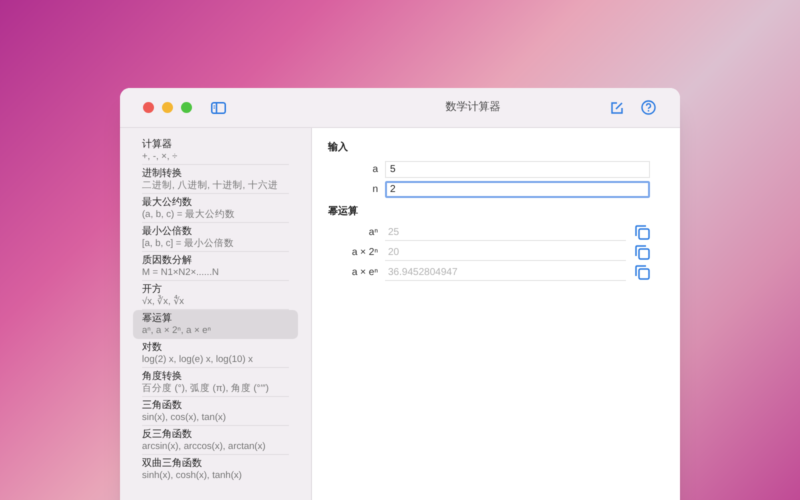 The width and height of the screenshot is (800, 500). Describe the element at coordinates (162, 405) in the screenshot. I see `item-title: 三角函数` at that location.